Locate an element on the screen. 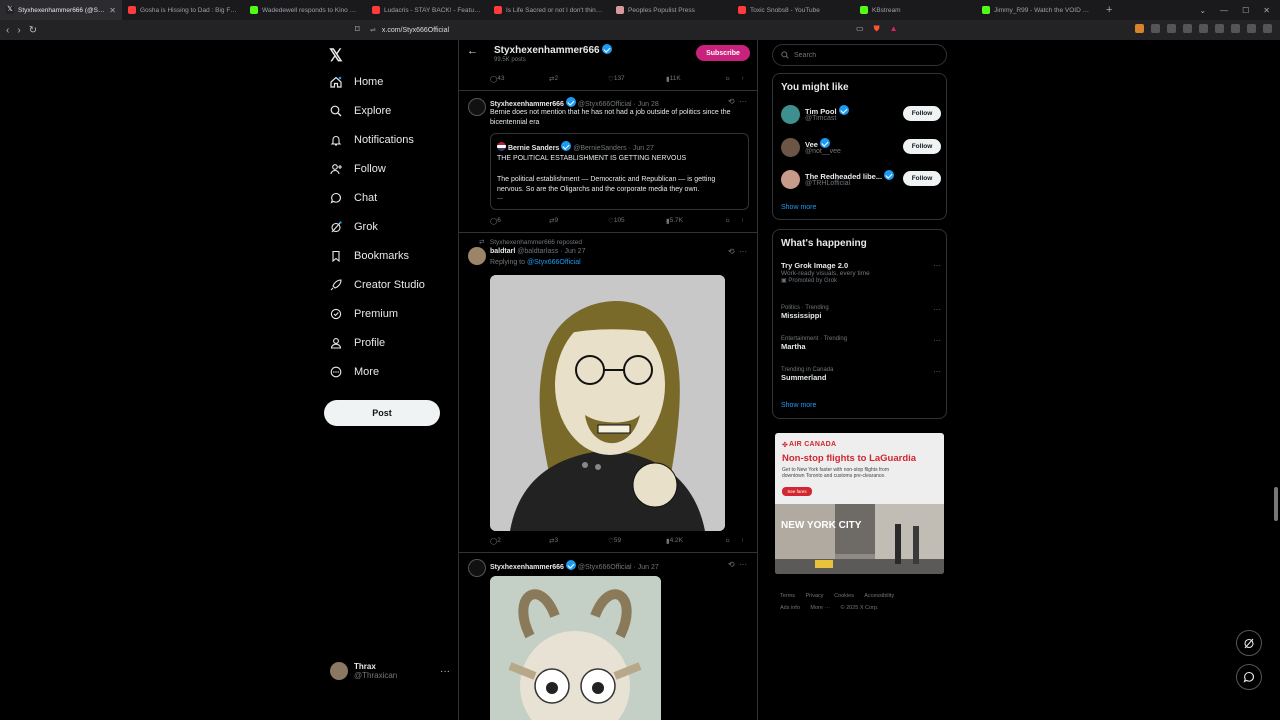  subscribe-button: Subscribe is located at coordinates (723, 53).